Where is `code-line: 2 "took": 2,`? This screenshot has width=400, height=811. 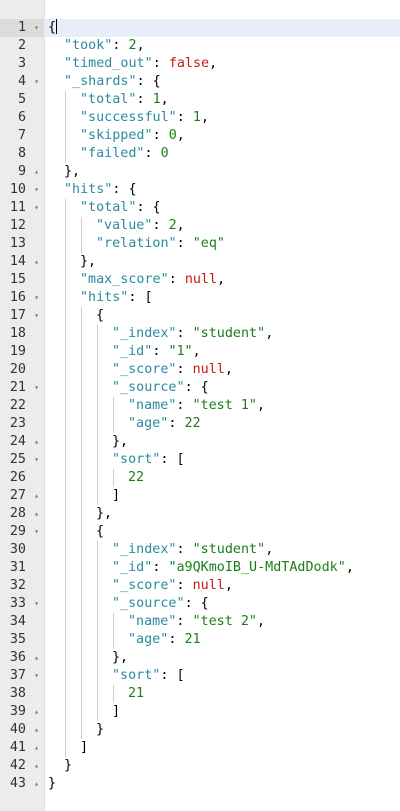
code-line: 2 "took": 2, is located at coordinates (200, 46).